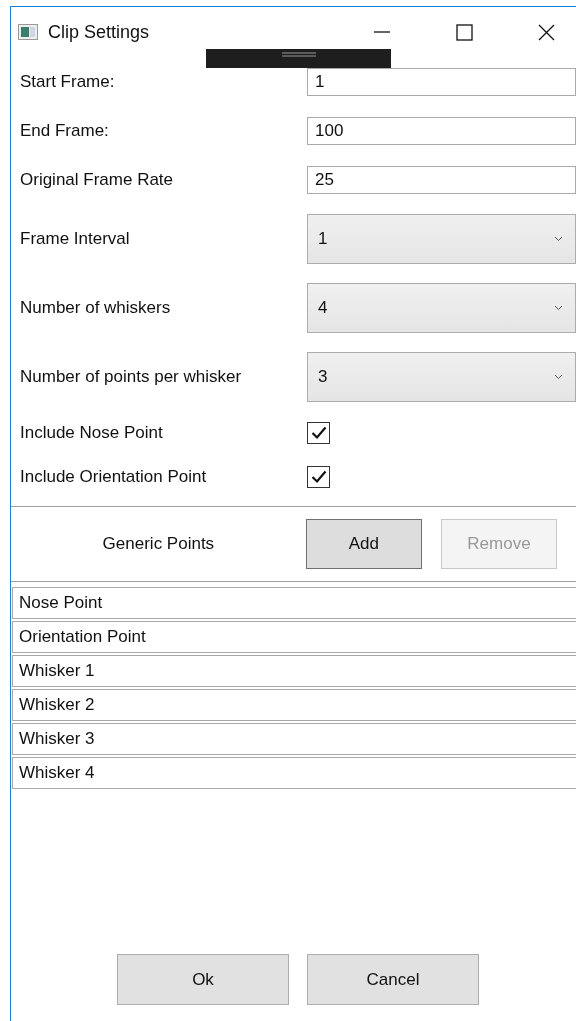 The image size is (576, 1021). What do you see at coordinates (323, 238) in the screenshot?
I see `dropdown-value: 1` at bounding box center [323, 238].